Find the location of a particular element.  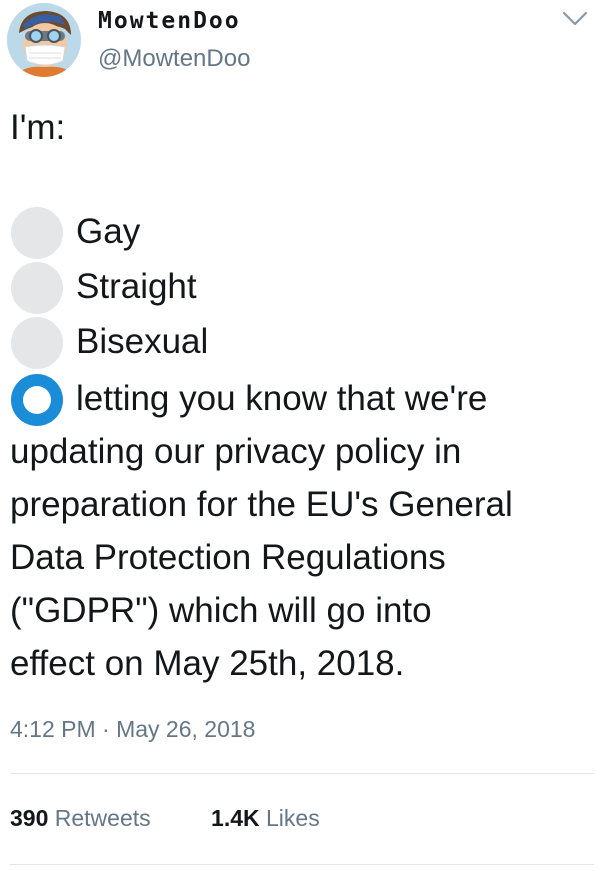

likes-stat: 1.4K Likes is located at coordinates (265, 818).